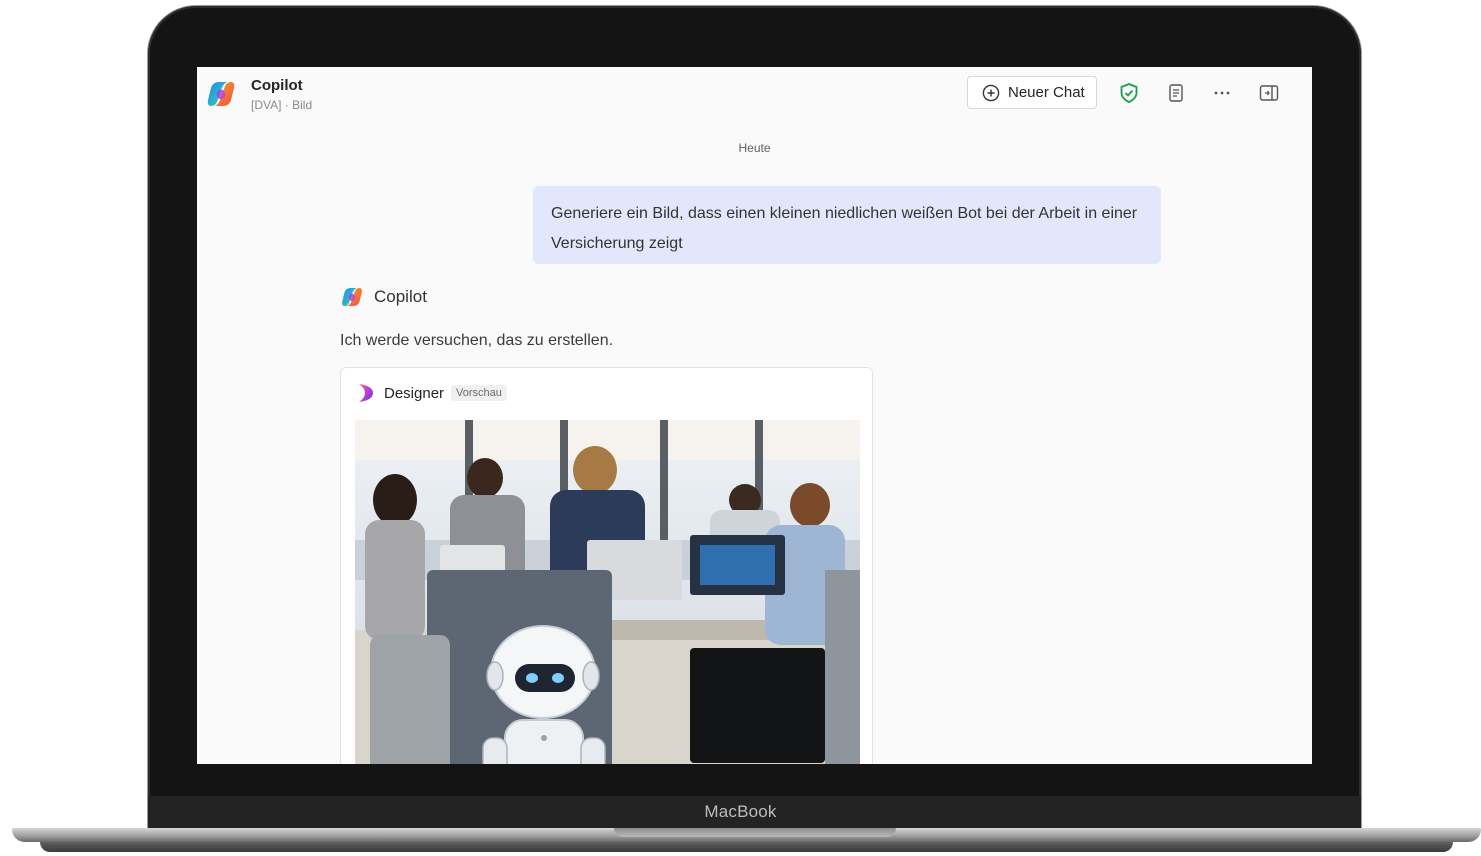  Describe the element at coordinates (414, 393) in the screenshot. I see `designer-title: Designer` at that location.